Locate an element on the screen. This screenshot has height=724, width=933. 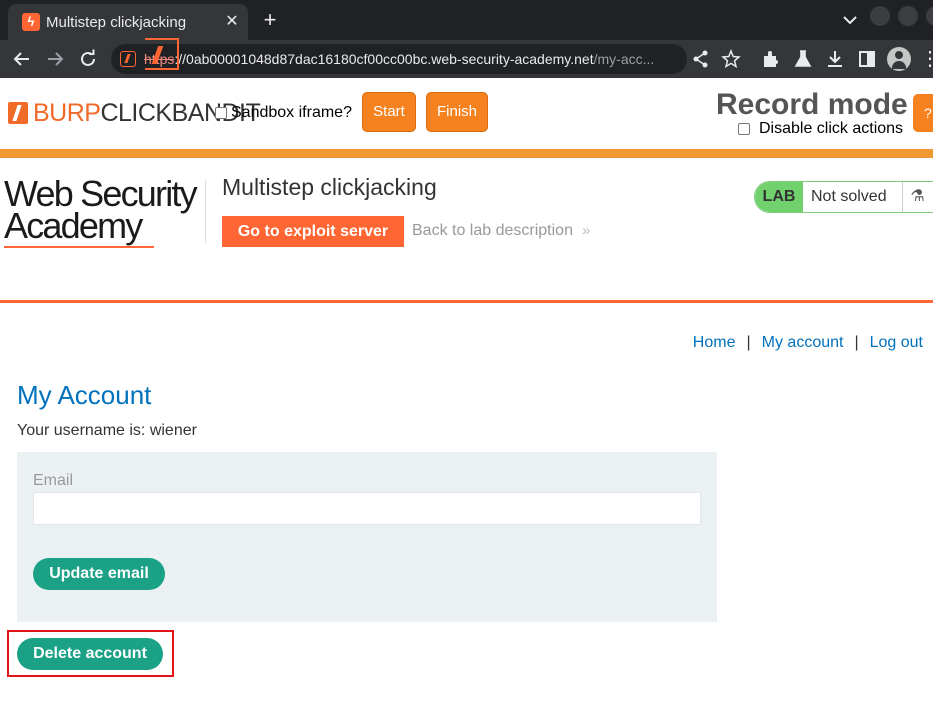
window-close-button is located at coordinates (929, 16).